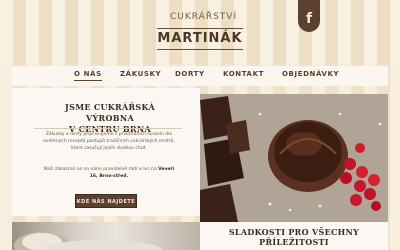 Image resolution: width=400 pixels, height=250 pixels. Describe the element at coordinates (310, 74) in the screenshot. I see `nav-item-objednavky: OBJEDNÁVKY` at that location.